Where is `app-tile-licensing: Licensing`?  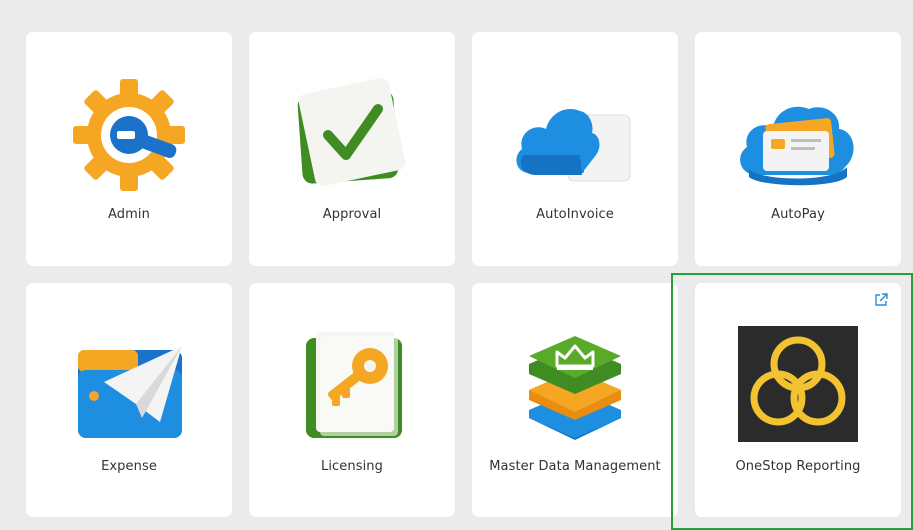
app-tile-licensing: Licensing is located at coordinates (352, 400).